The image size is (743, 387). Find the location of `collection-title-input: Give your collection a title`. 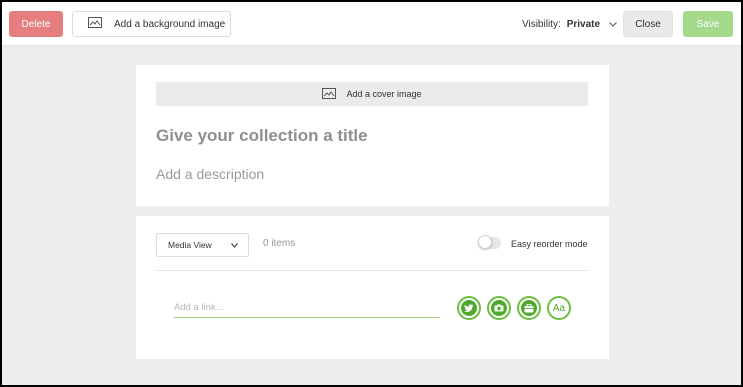

collection-title-input: Give your collection a title is located at coordinates (262, 136).